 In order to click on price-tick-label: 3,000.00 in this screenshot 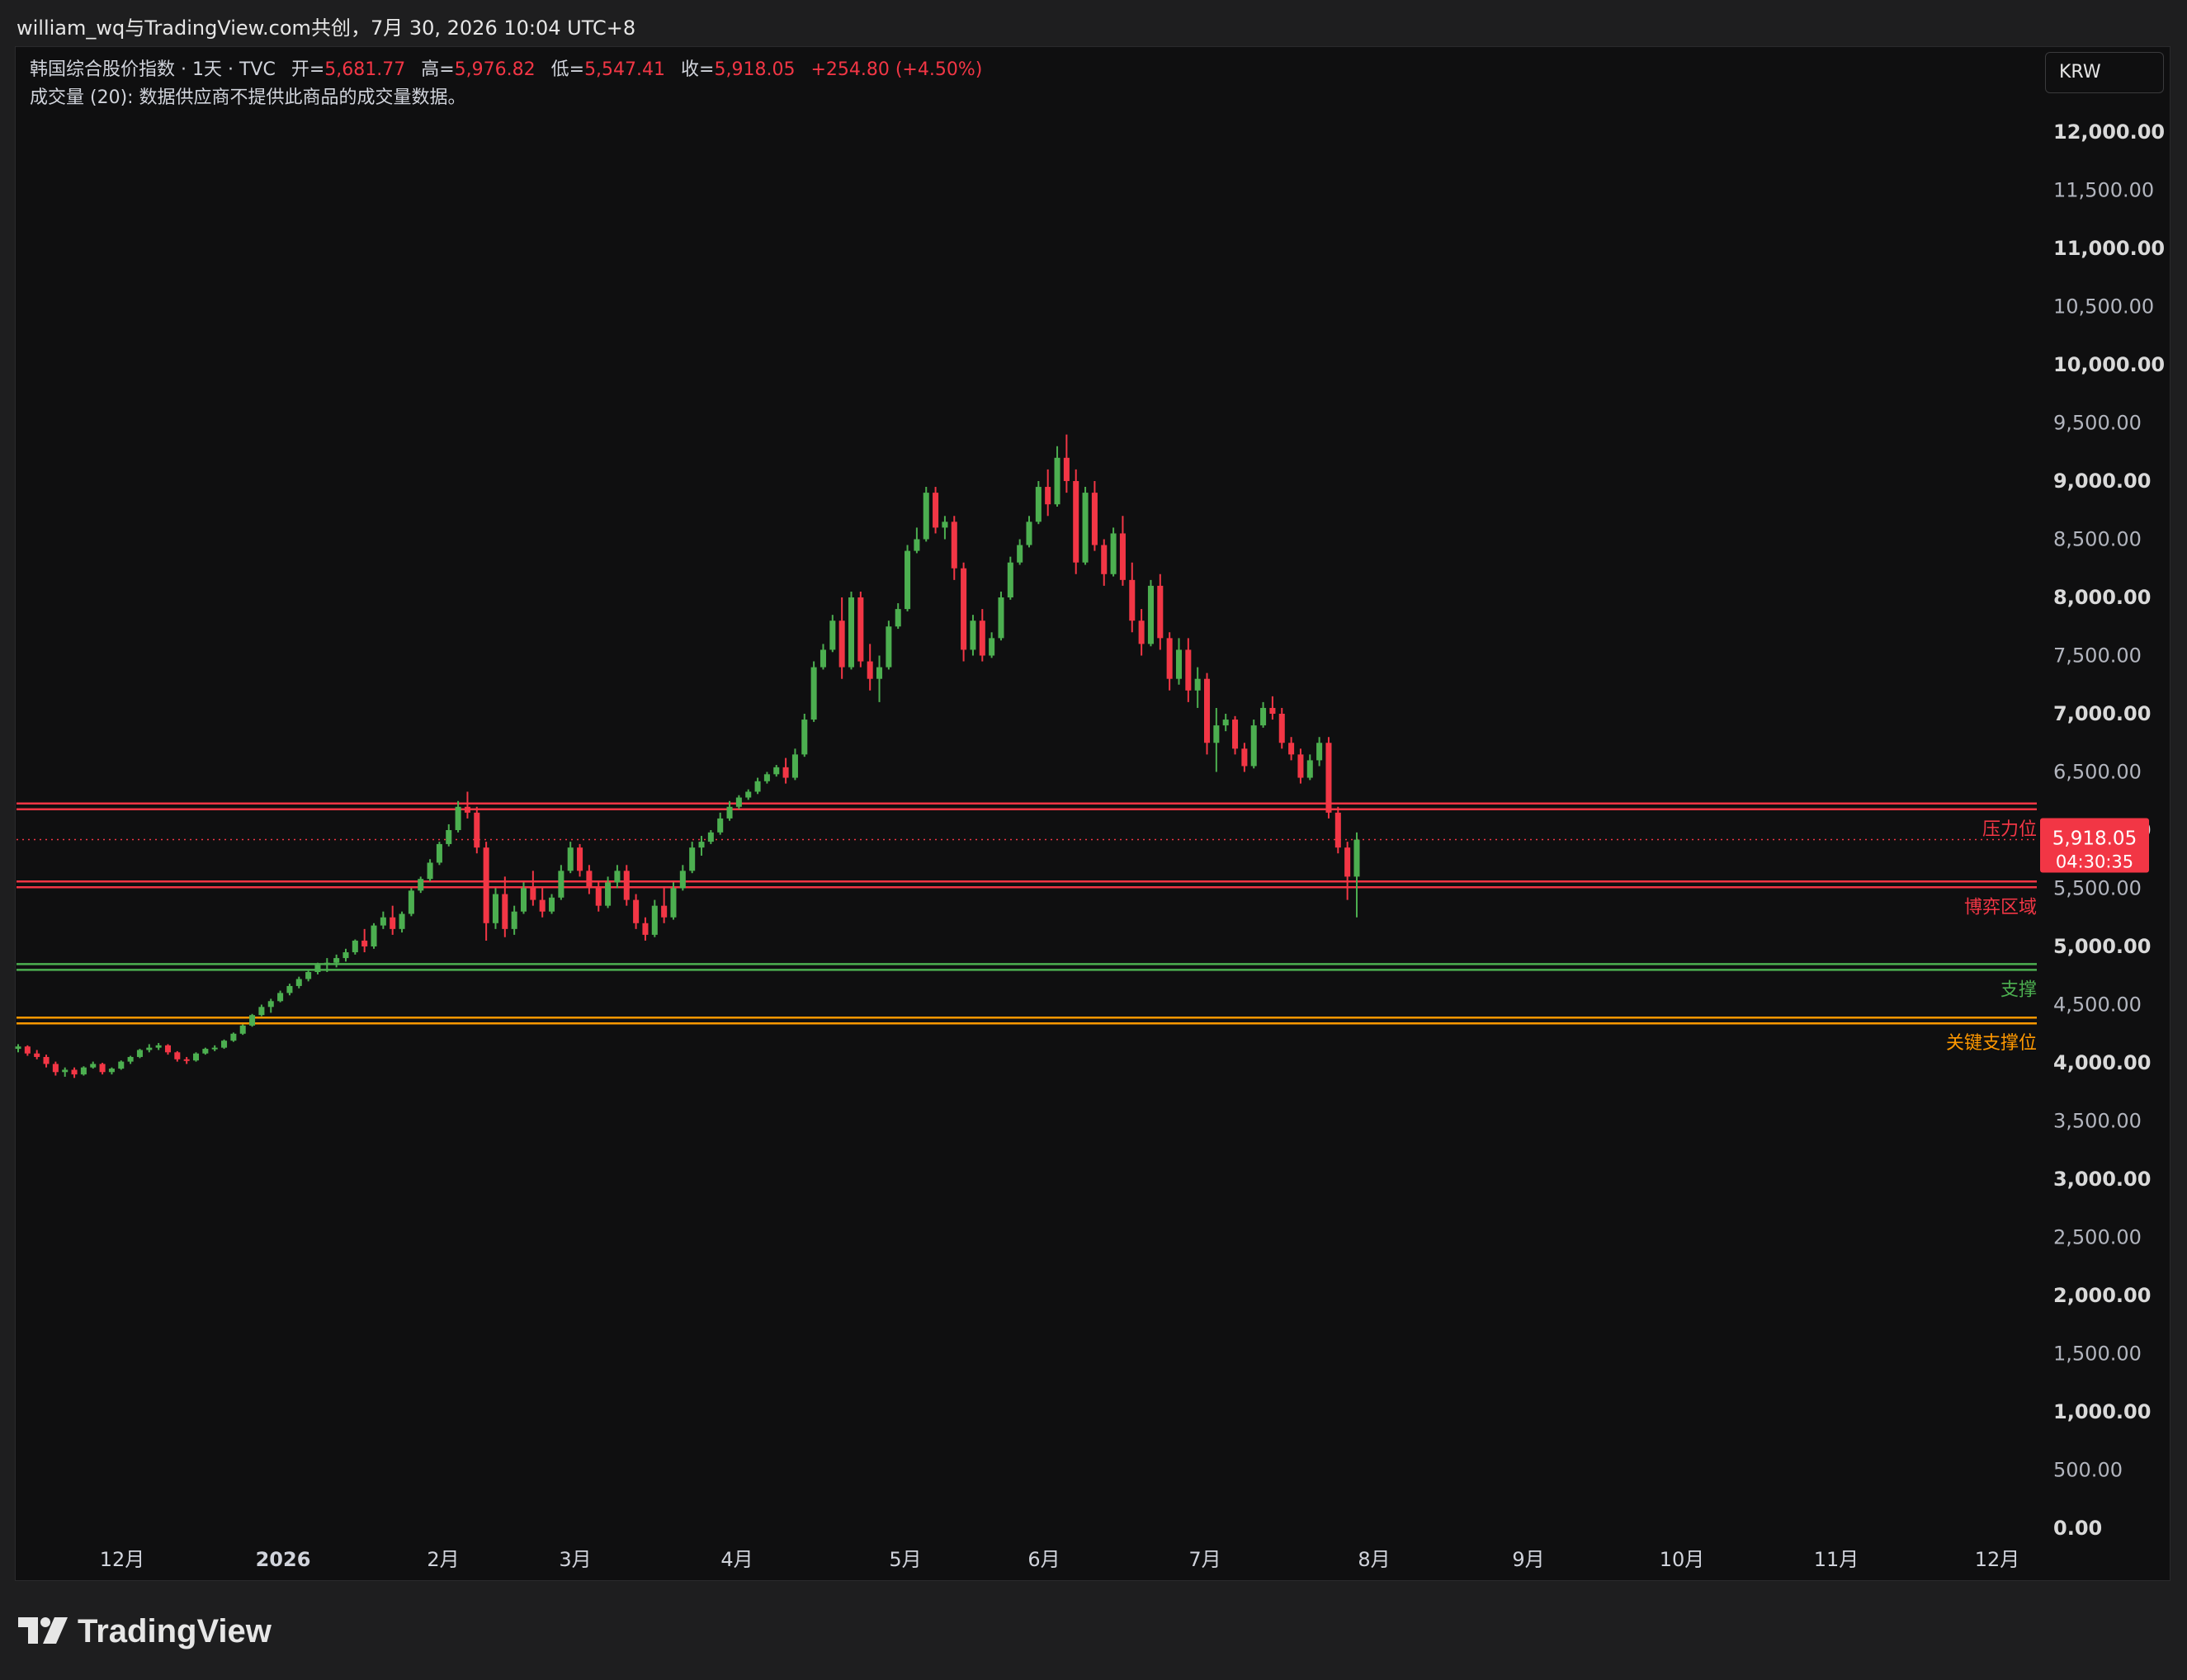, I will do `click(2102, 1179)`.